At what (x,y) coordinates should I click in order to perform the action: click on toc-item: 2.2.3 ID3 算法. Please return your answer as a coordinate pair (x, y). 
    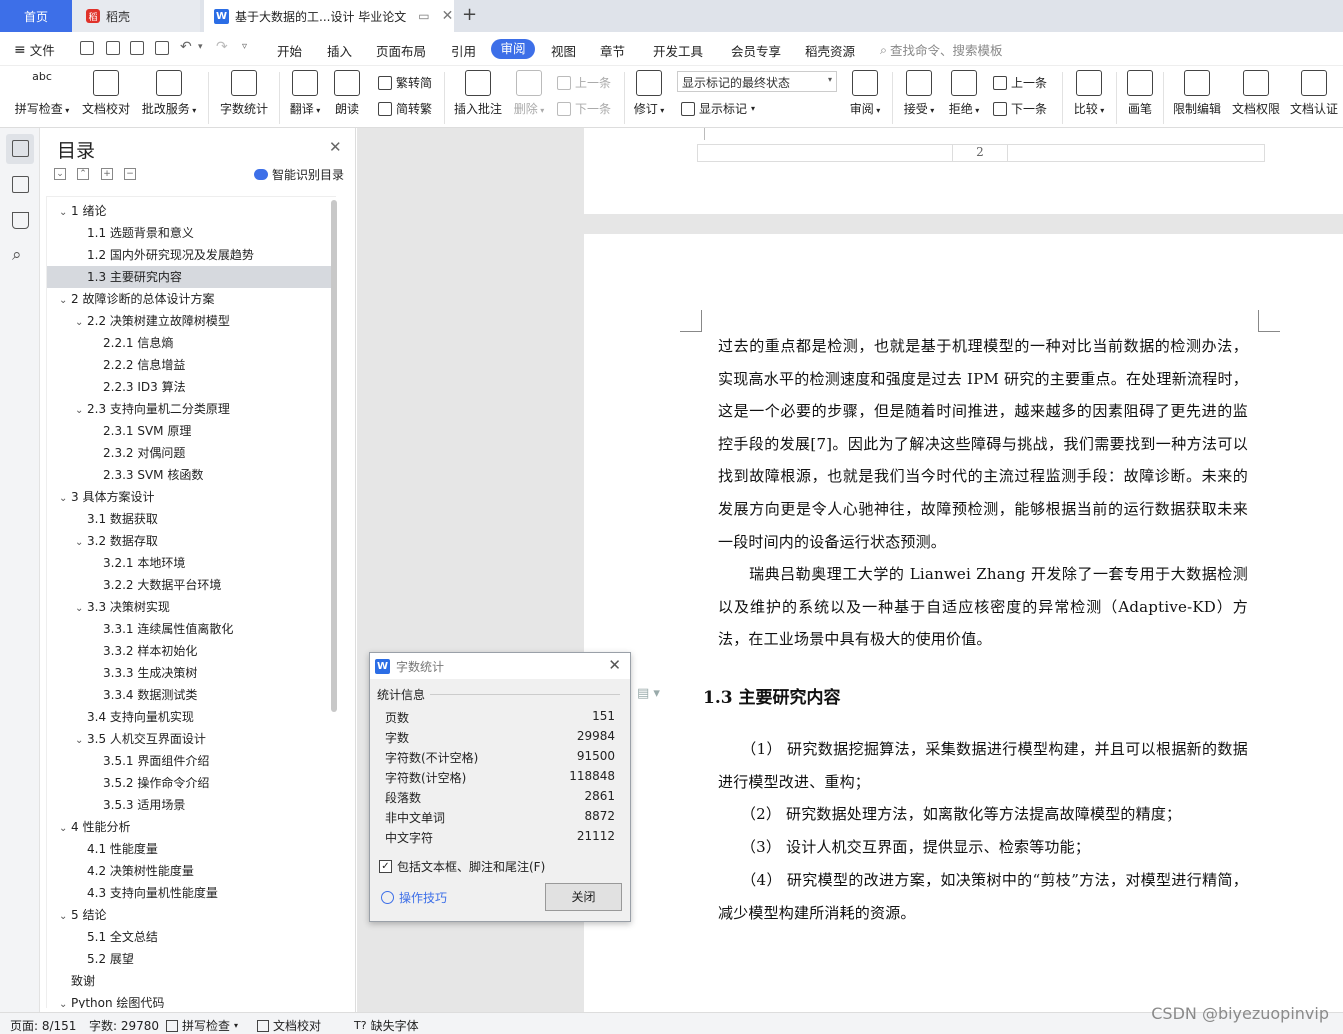
    Looking at the image, I should click on (189, 387).